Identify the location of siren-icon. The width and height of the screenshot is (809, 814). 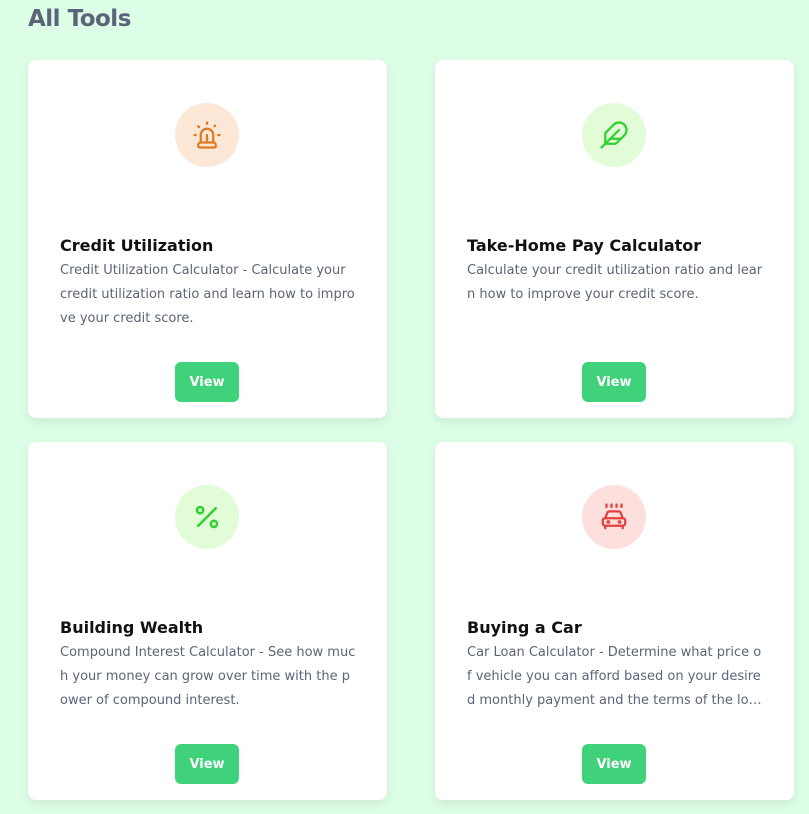
(207, 135).